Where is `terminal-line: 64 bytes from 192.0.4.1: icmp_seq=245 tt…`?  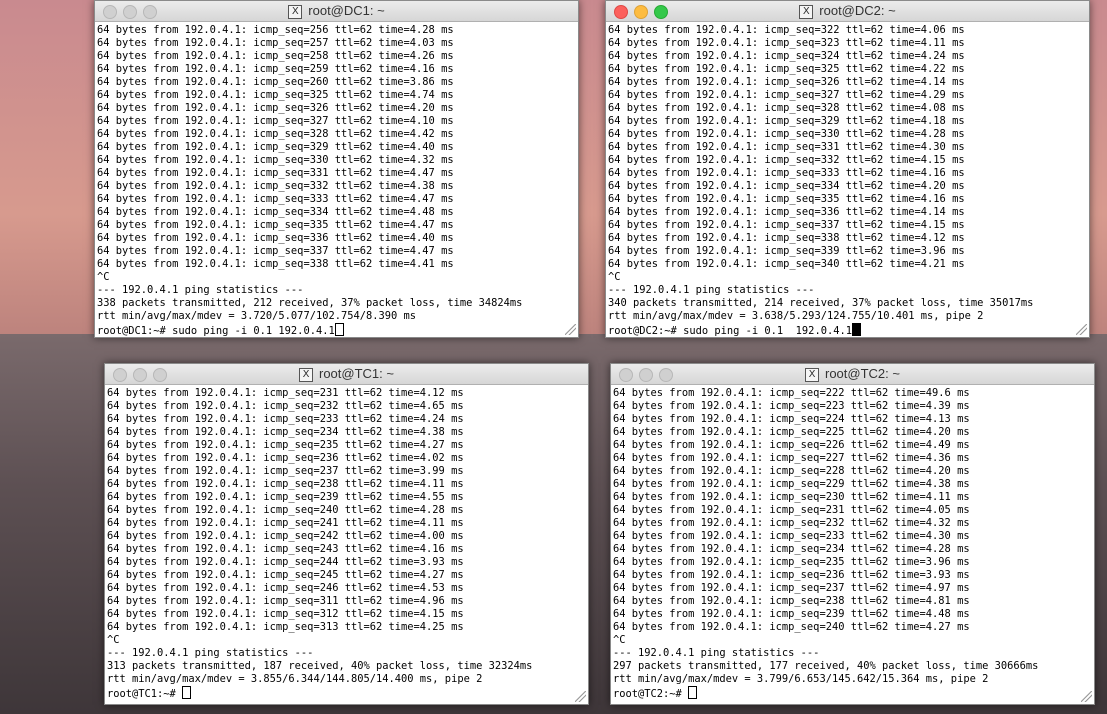
terminal-line: 64 bytes from 192.0.4.1: icmp_seq=245 tt… is located at coordinates (285, 575).